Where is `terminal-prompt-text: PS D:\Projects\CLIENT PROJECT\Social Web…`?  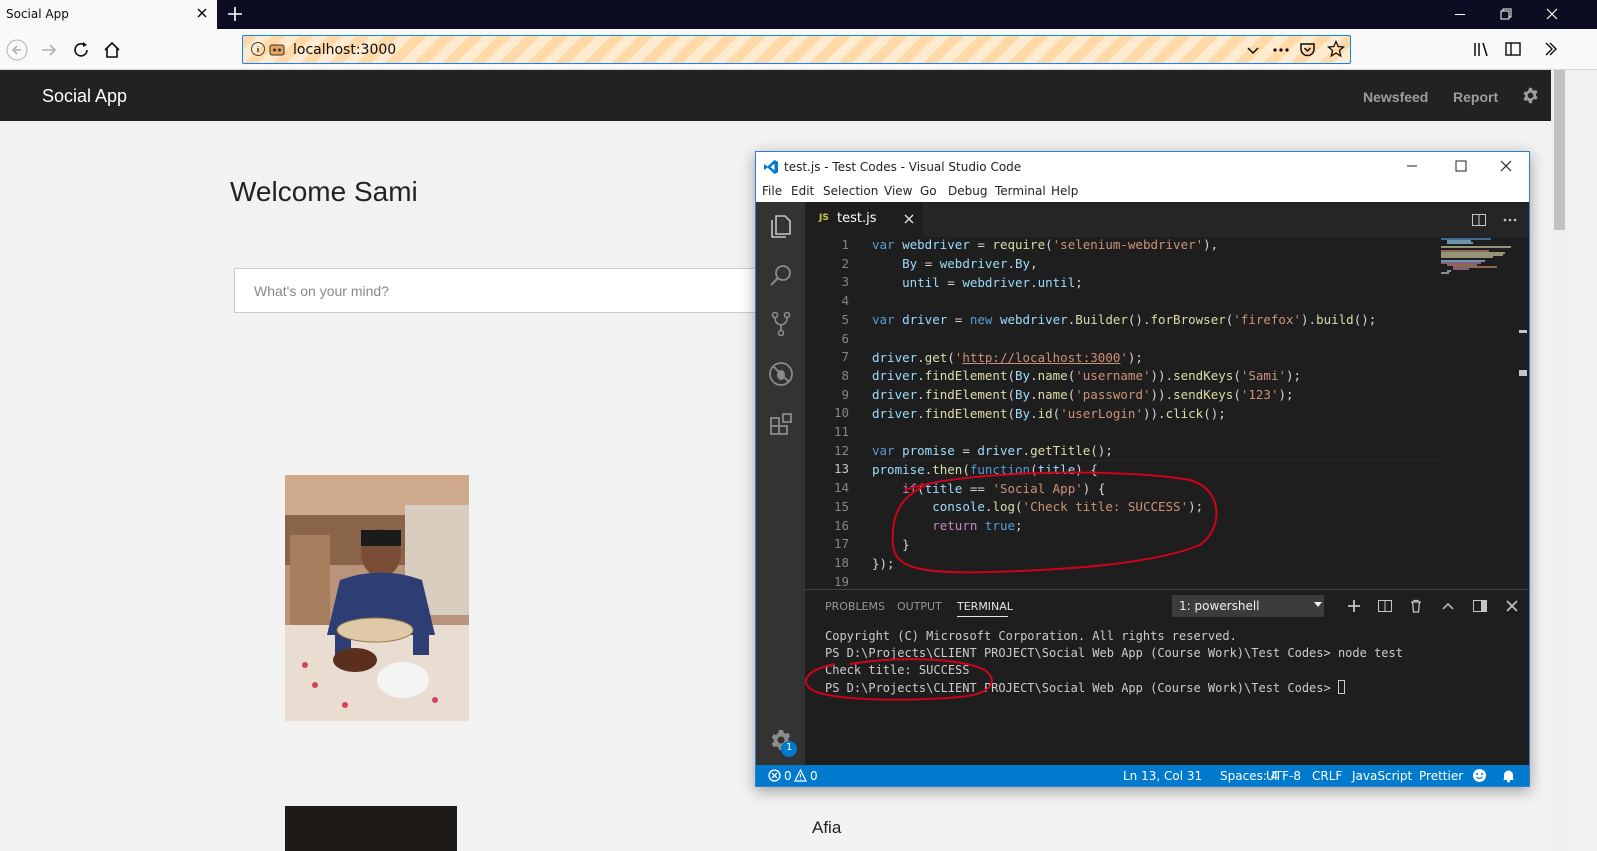 terminal-prompt-text: PS D:\Projects\CLIENT PROJECT\Social Web… is located at coordinates (1081, 688).